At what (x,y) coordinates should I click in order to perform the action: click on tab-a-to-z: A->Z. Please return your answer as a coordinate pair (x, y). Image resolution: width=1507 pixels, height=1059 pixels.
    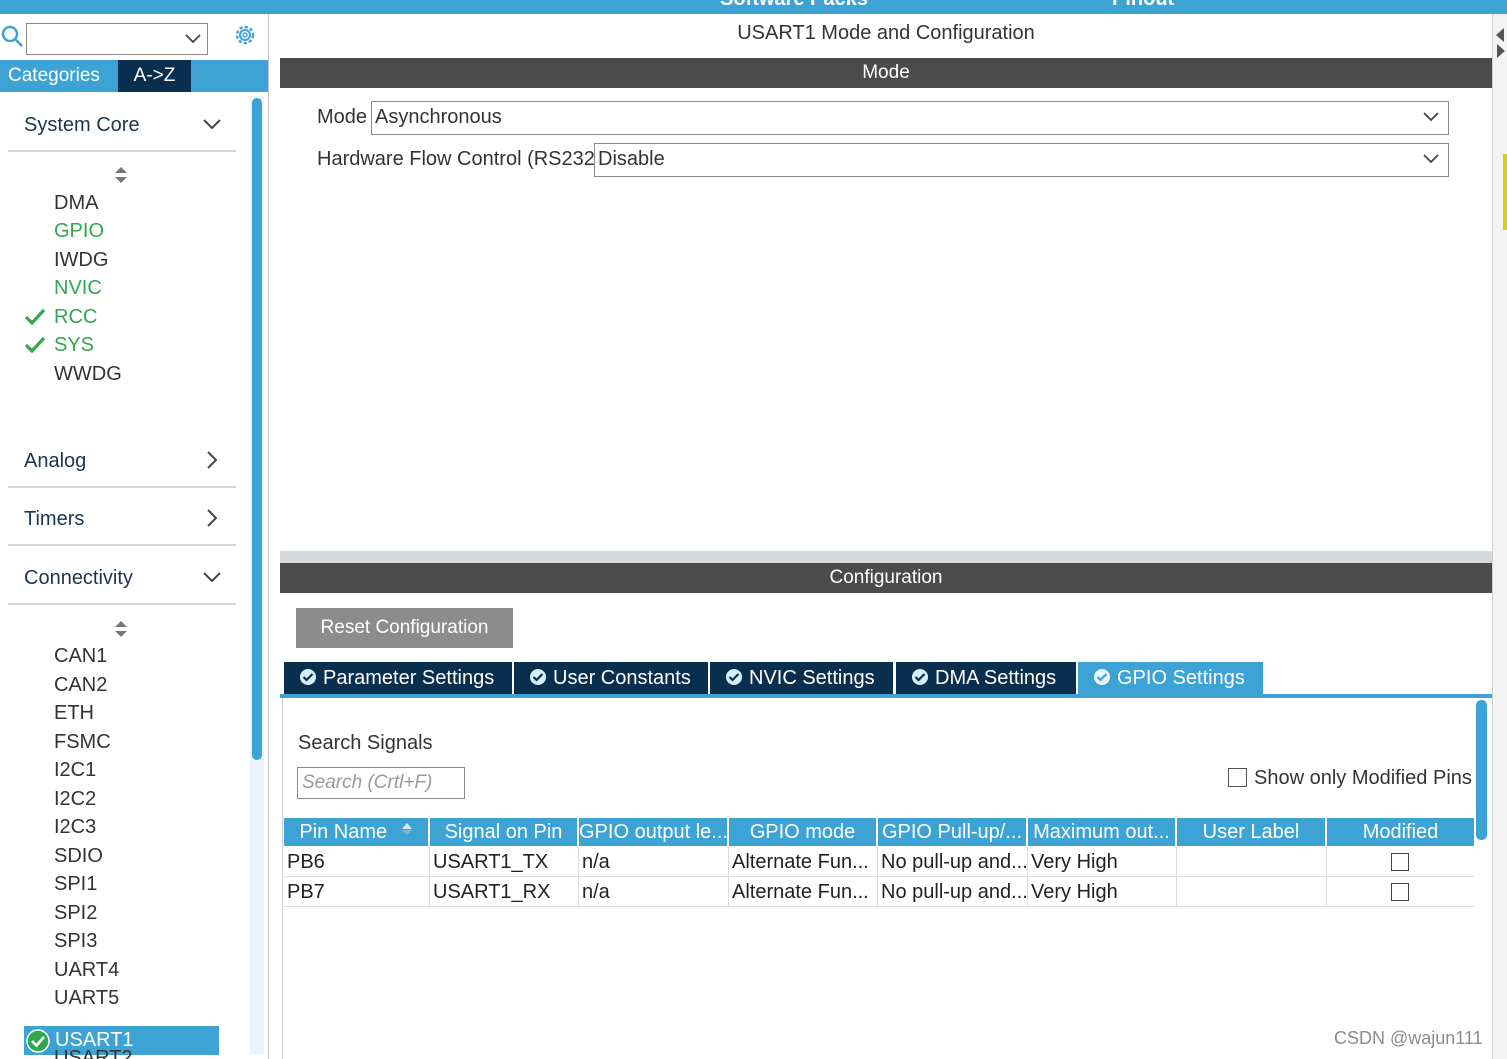
    Looking at the image, I should click on (154, 76).